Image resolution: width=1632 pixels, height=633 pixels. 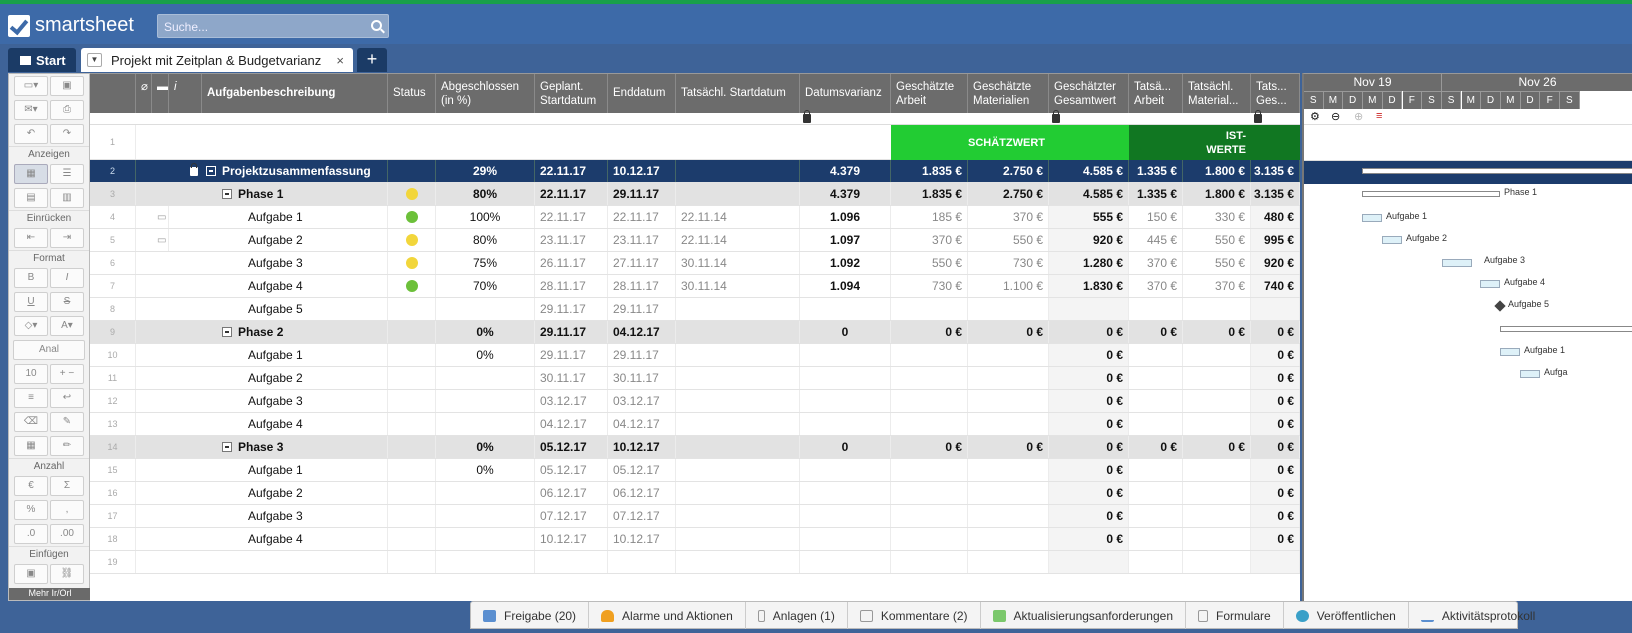 What do you see at coordinates (738, 217) in the screenshot?
I see `cell-actstart: 22.11.14` at bounding box center [738, 217].